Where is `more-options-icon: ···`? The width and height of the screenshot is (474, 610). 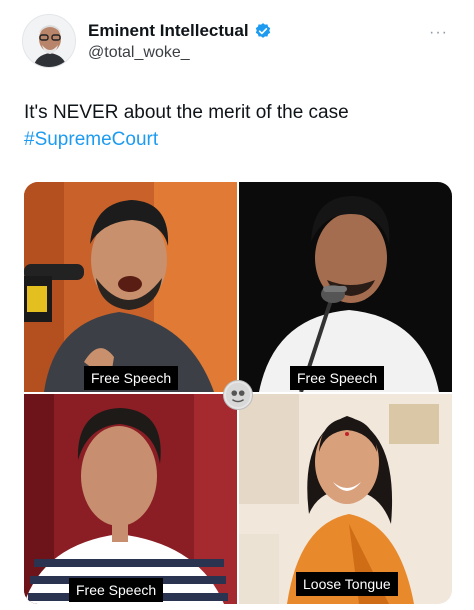
more-options-icon: ··· is located at coordinates (438, 33).